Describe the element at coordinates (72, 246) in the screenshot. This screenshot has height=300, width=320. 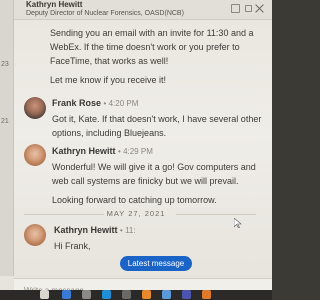
I see `message-line: Hi Frank,` at that location.